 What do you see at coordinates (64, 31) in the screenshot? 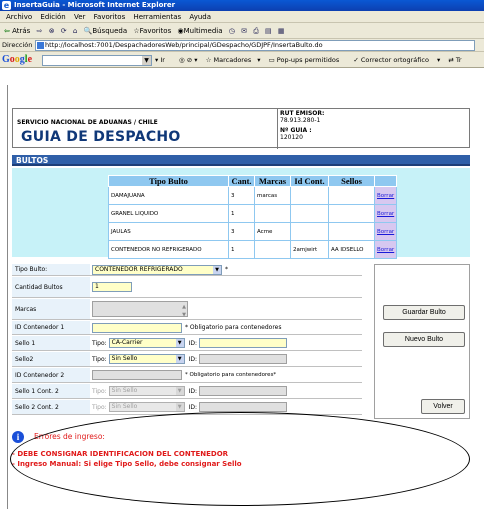
I see `refresh-icon: ⟳` at bounding box center [64, 31].